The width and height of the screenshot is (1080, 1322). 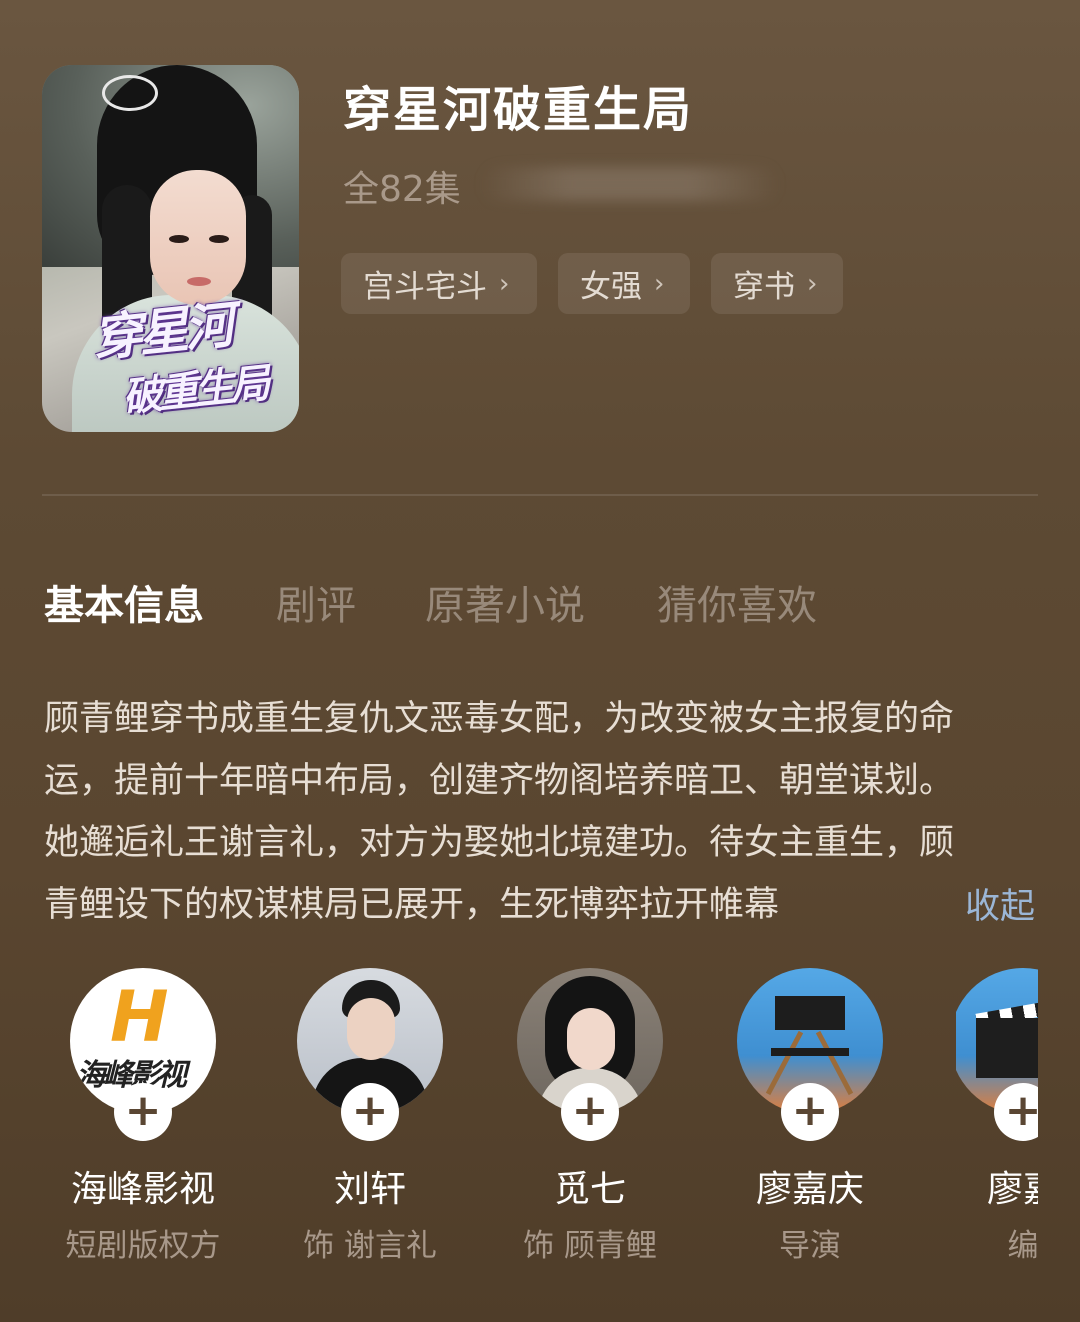 What do you see at coordinates (630, 184) in the screenshot?
I see `blurred-info` at bounding box center [630, 184].